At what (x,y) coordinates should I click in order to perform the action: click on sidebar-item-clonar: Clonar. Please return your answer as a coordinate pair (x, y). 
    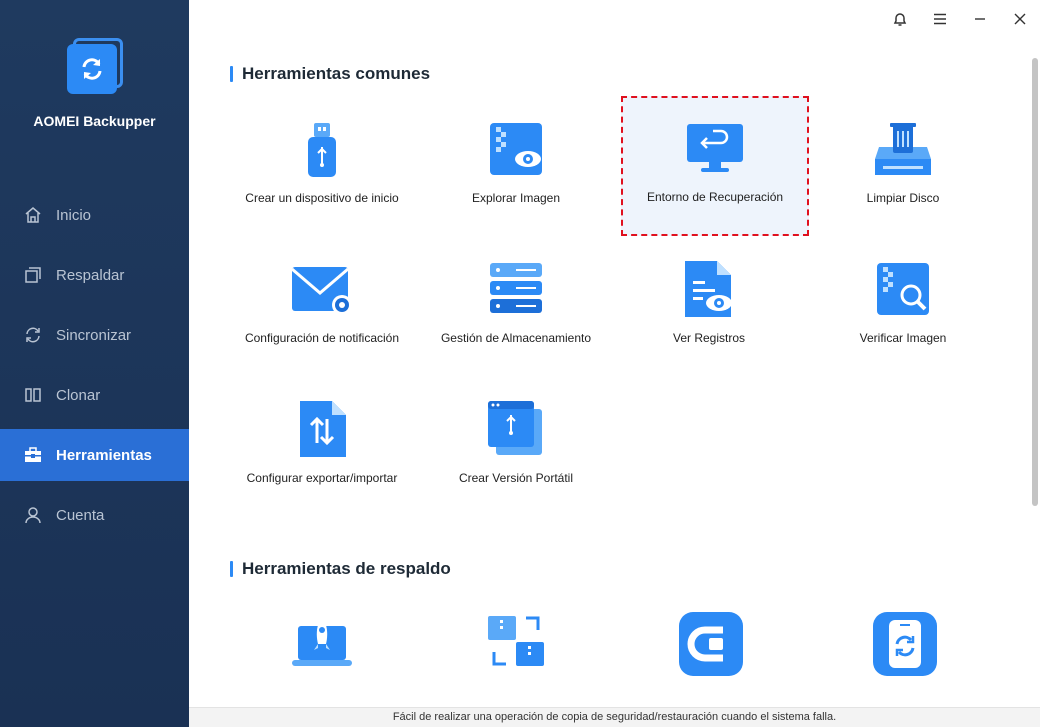
    Looking at the image, I should click on (94, 395).